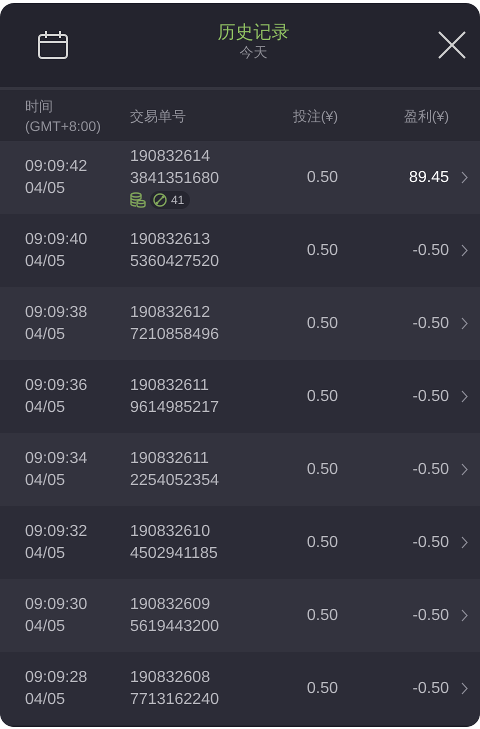 The height and width of the screenshot is (729, 480). Describe the element at coordinates (240, 615) in the screenshot. I see `history-row: 09:09:30 04/05 190832609 5619443200 0.50 -0.50` at that location.